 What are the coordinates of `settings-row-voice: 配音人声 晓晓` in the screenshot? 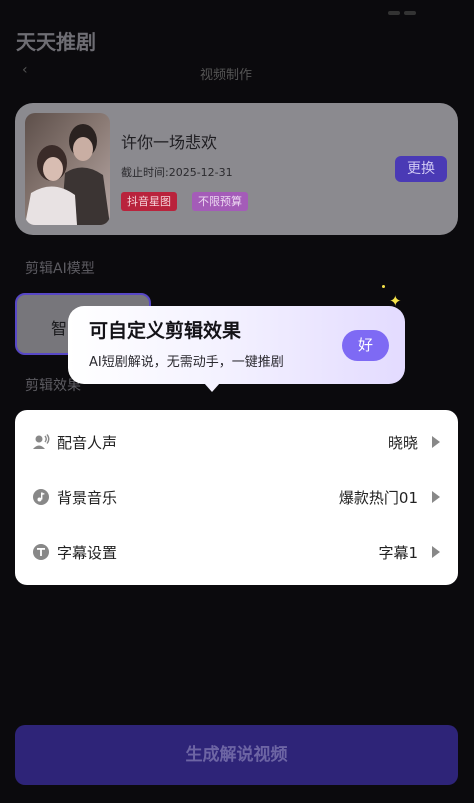 It's located at (236, 441).